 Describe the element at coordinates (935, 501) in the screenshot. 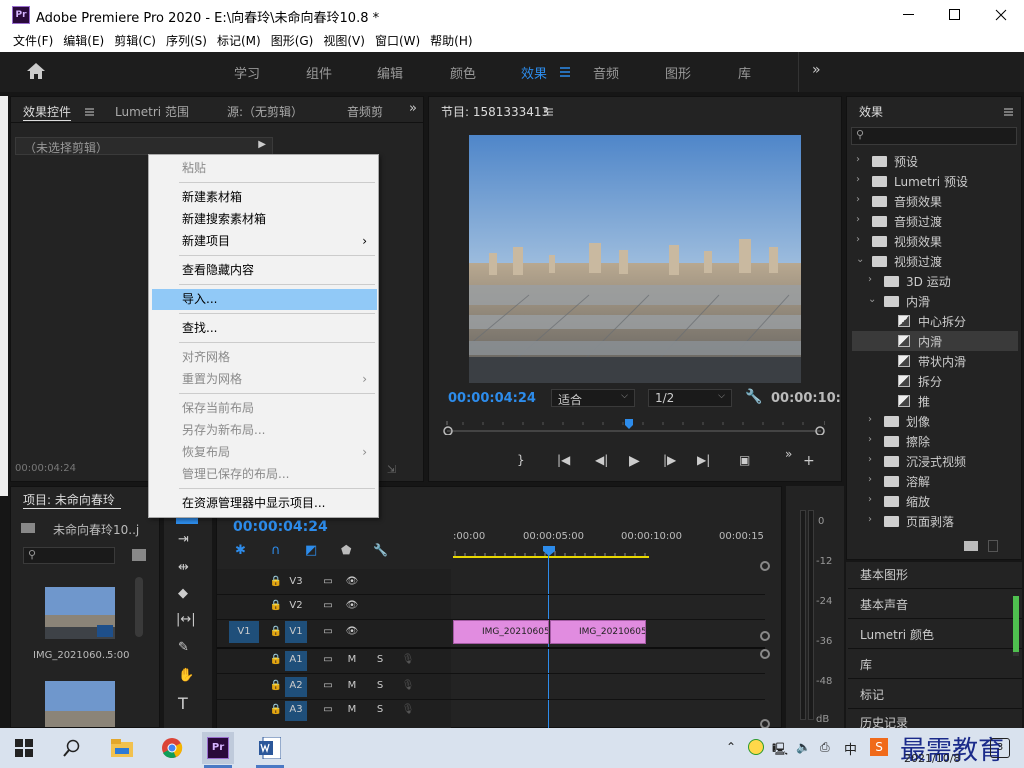

I see `effects-tree-item: › 缩放` at that location.